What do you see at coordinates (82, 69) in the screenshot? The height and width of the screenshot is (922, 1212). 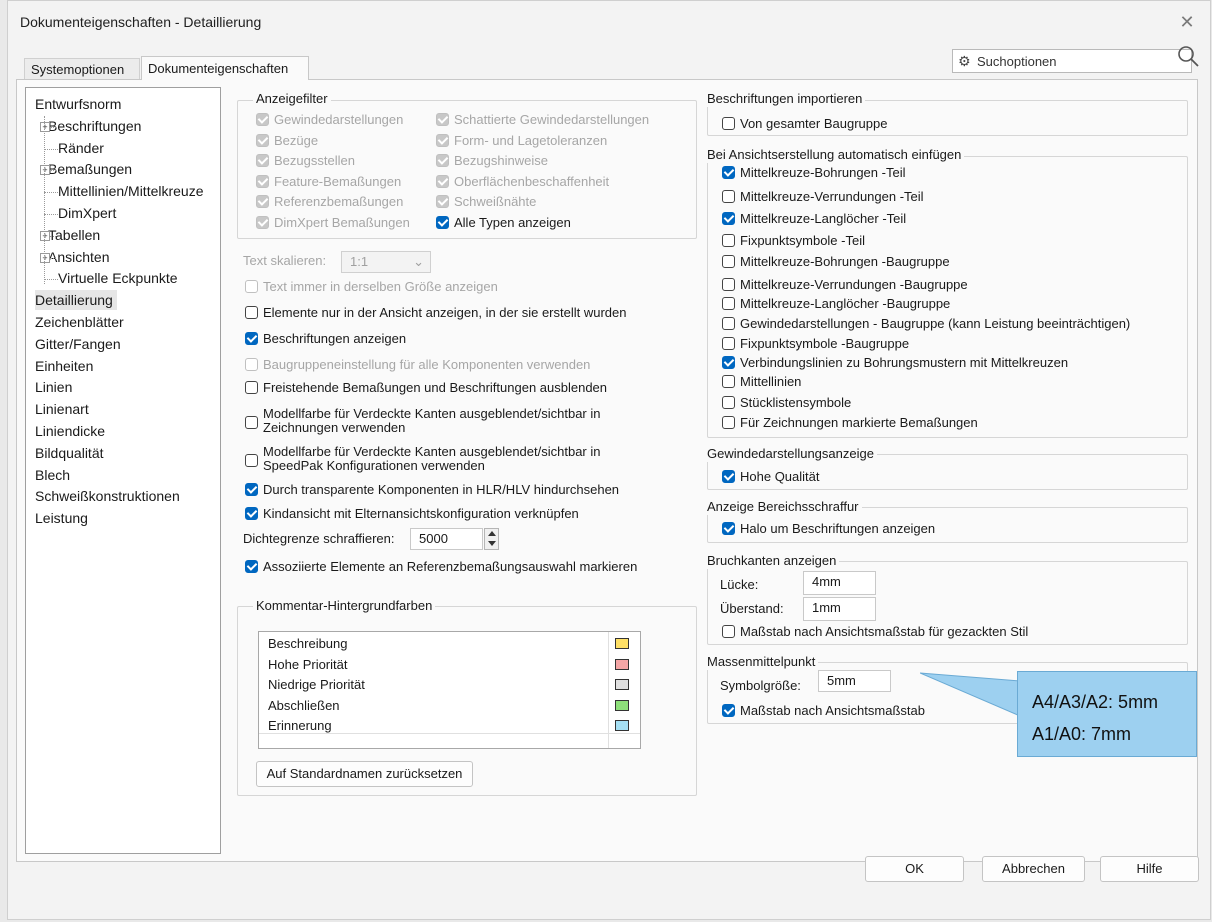 I see `tab-systemoptionen: Systemoptionen` at bounding box center [82, 69].